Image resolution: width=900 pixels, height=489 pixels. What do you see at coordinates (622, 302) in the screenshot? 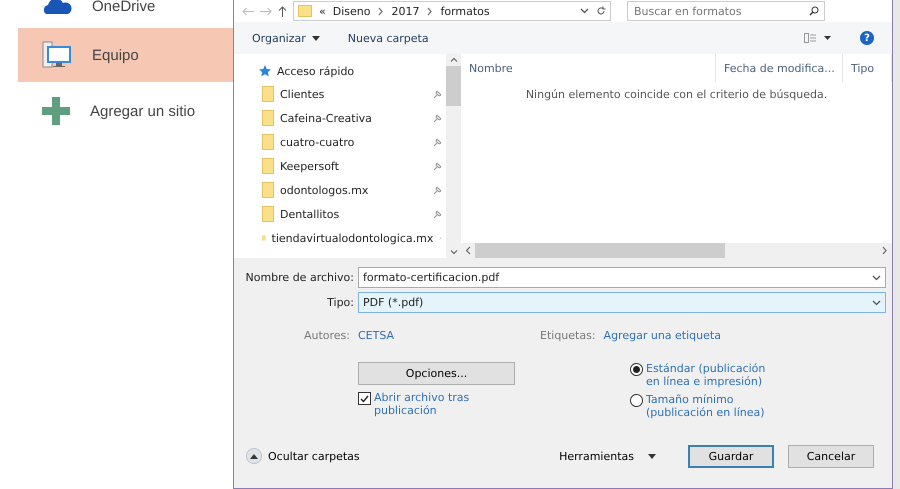
I see `file-type-dropdown: PDF (*.pdf)` at bounding box center [622, 302].